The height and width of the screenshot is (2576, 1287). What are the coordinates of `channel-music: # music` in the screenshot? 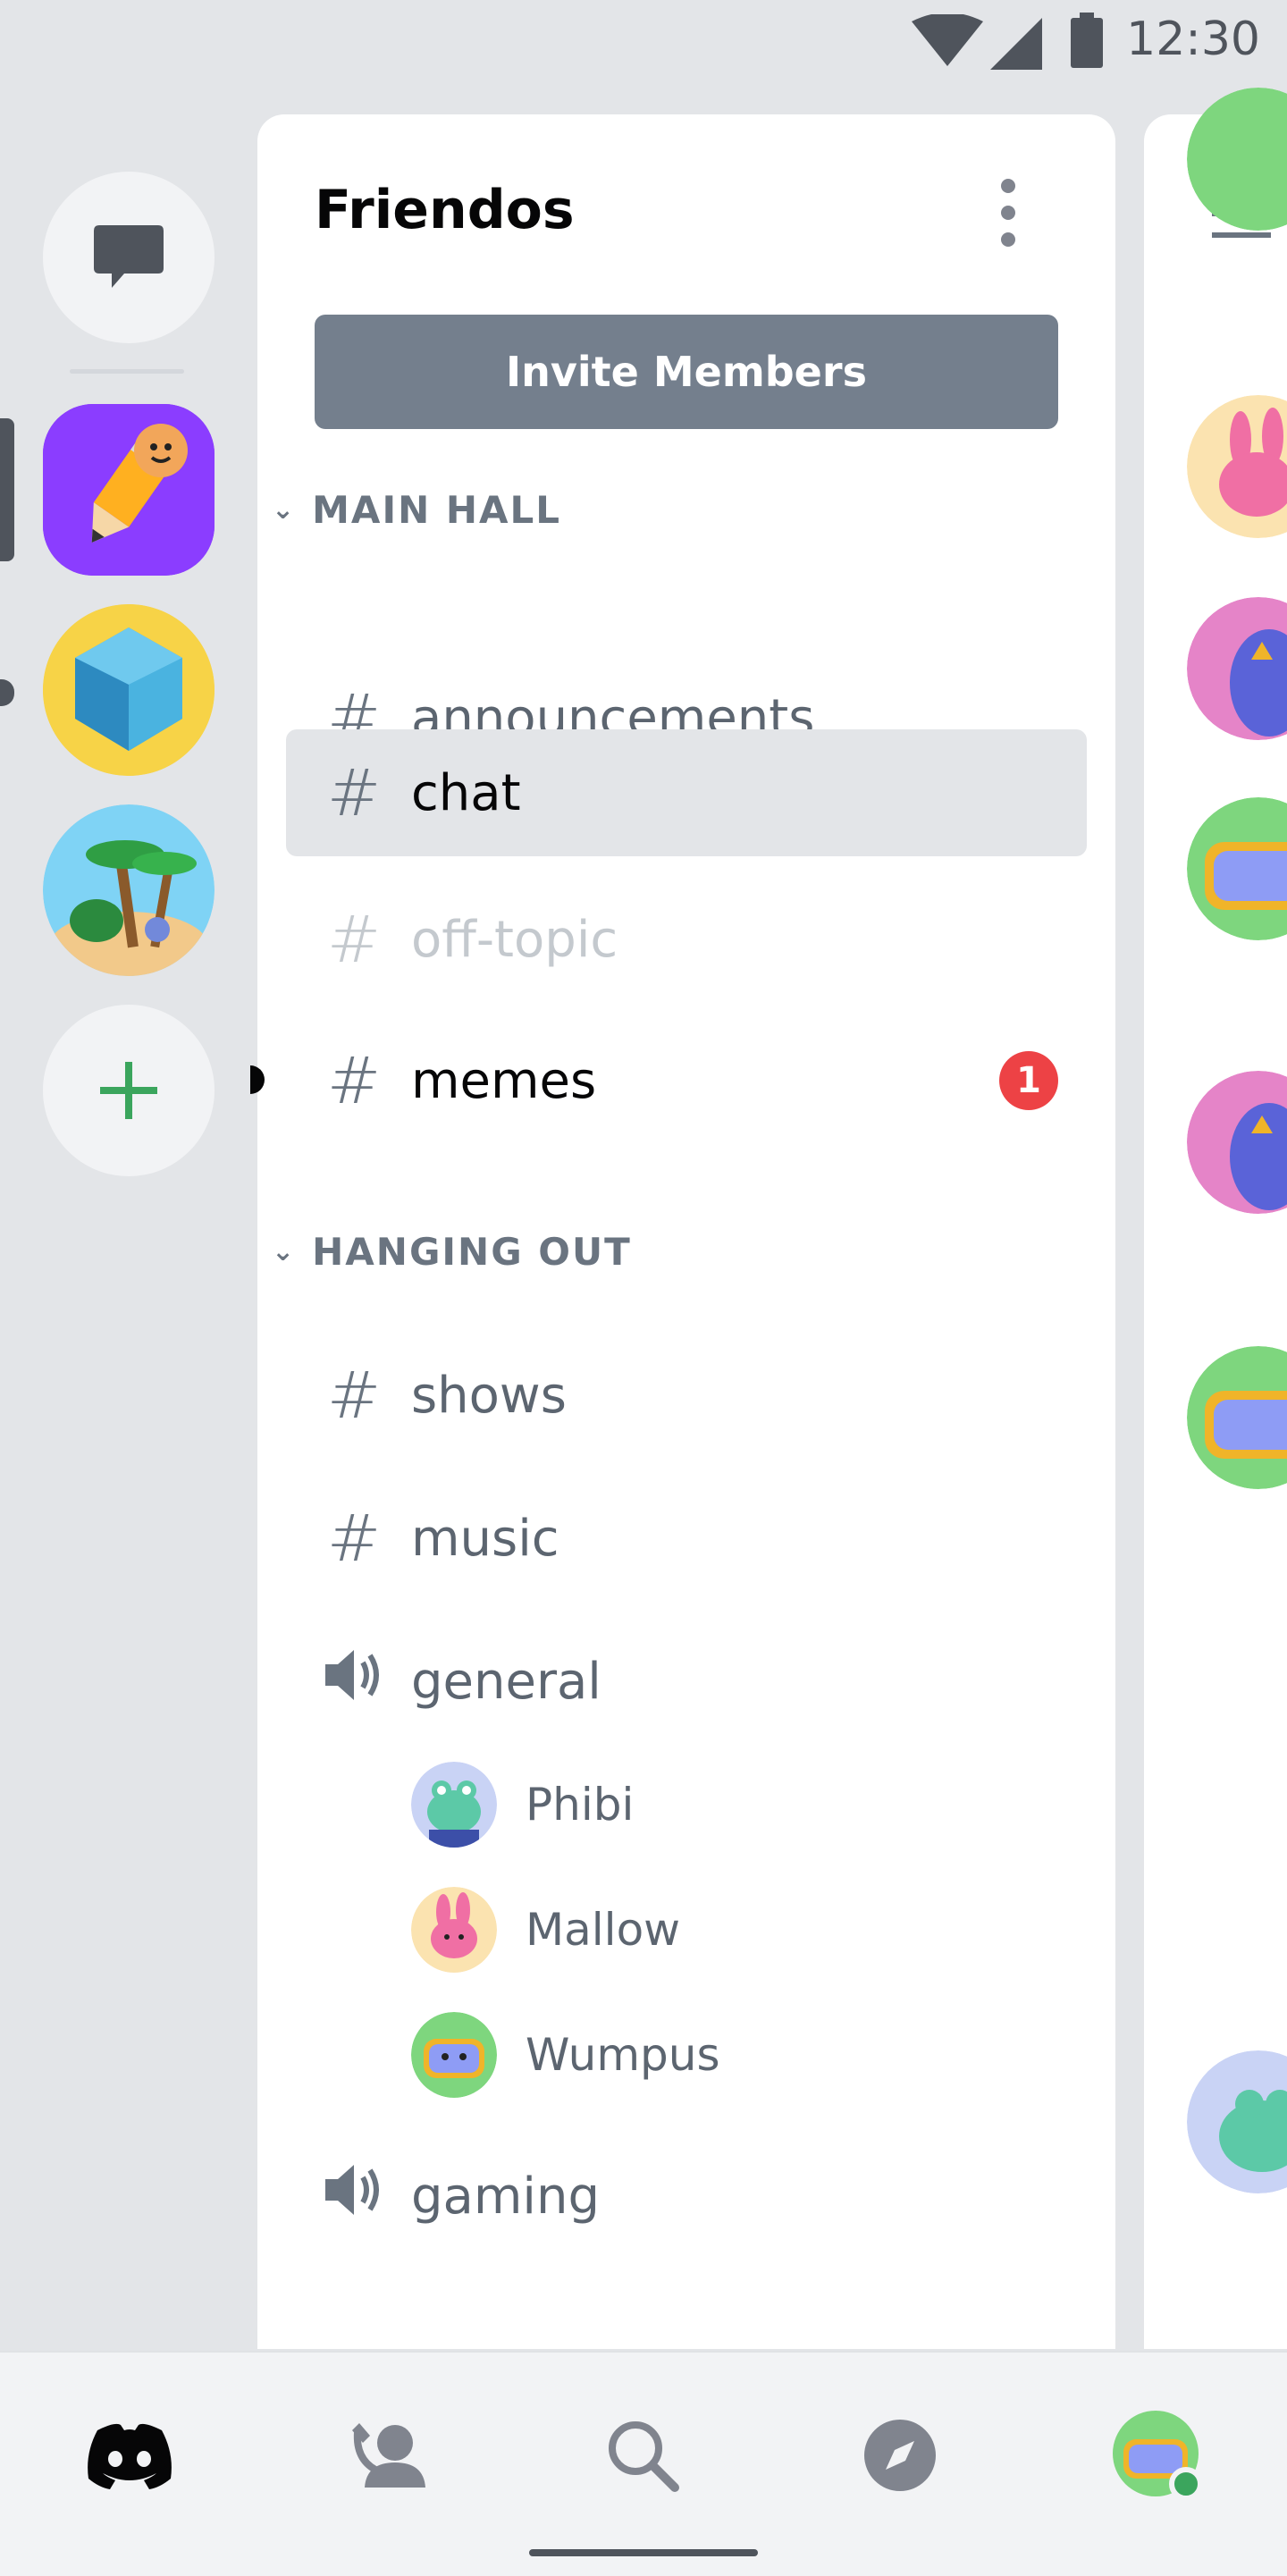 It's located at (687, 1539).